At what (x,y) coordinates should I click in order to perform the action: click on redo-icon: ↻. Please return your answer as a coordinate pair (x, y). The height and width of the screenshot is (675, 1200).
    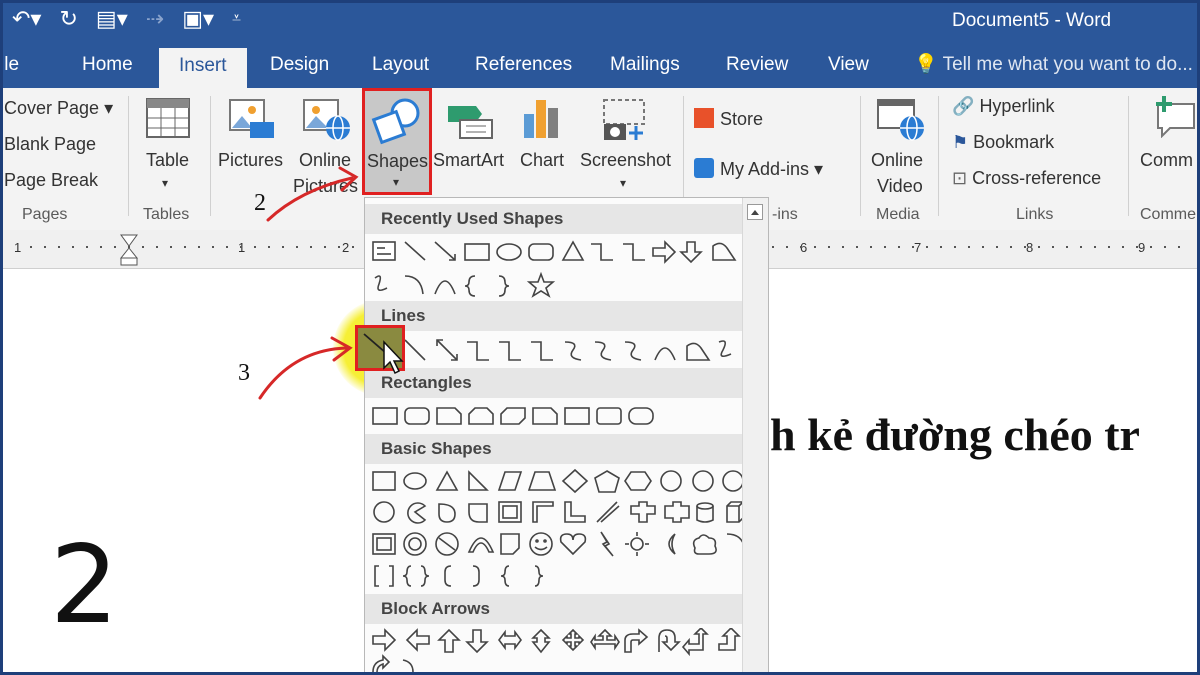
    Looking at the image, I should click on (68, 19).